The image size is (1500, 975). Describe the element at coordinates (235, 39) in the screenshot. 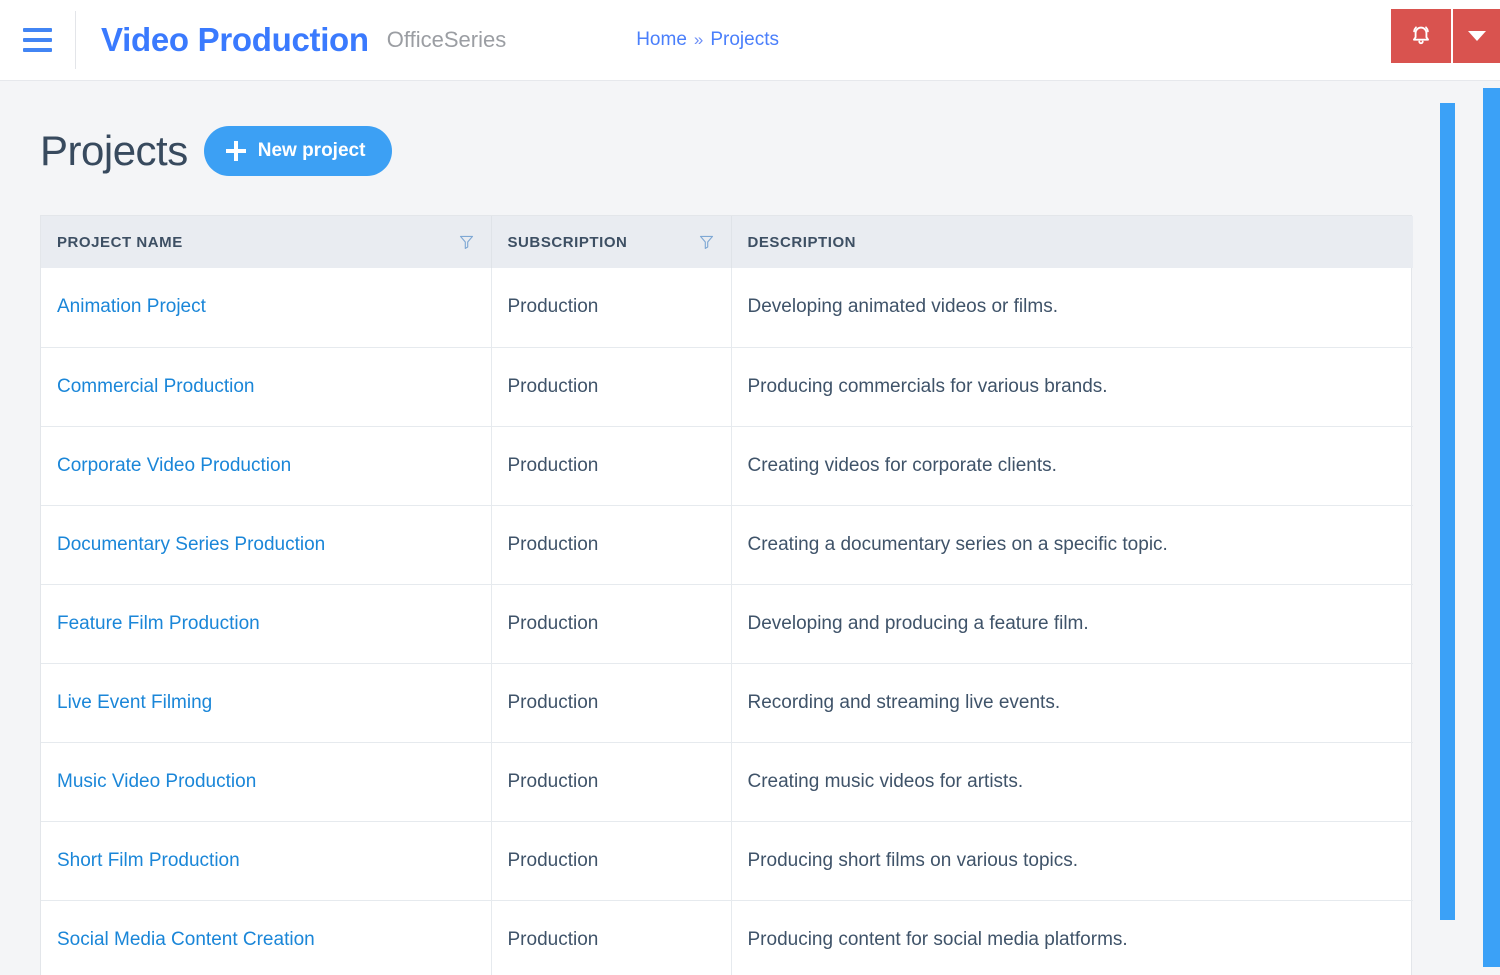

I see `app-brand-title: Video Production` at that location.